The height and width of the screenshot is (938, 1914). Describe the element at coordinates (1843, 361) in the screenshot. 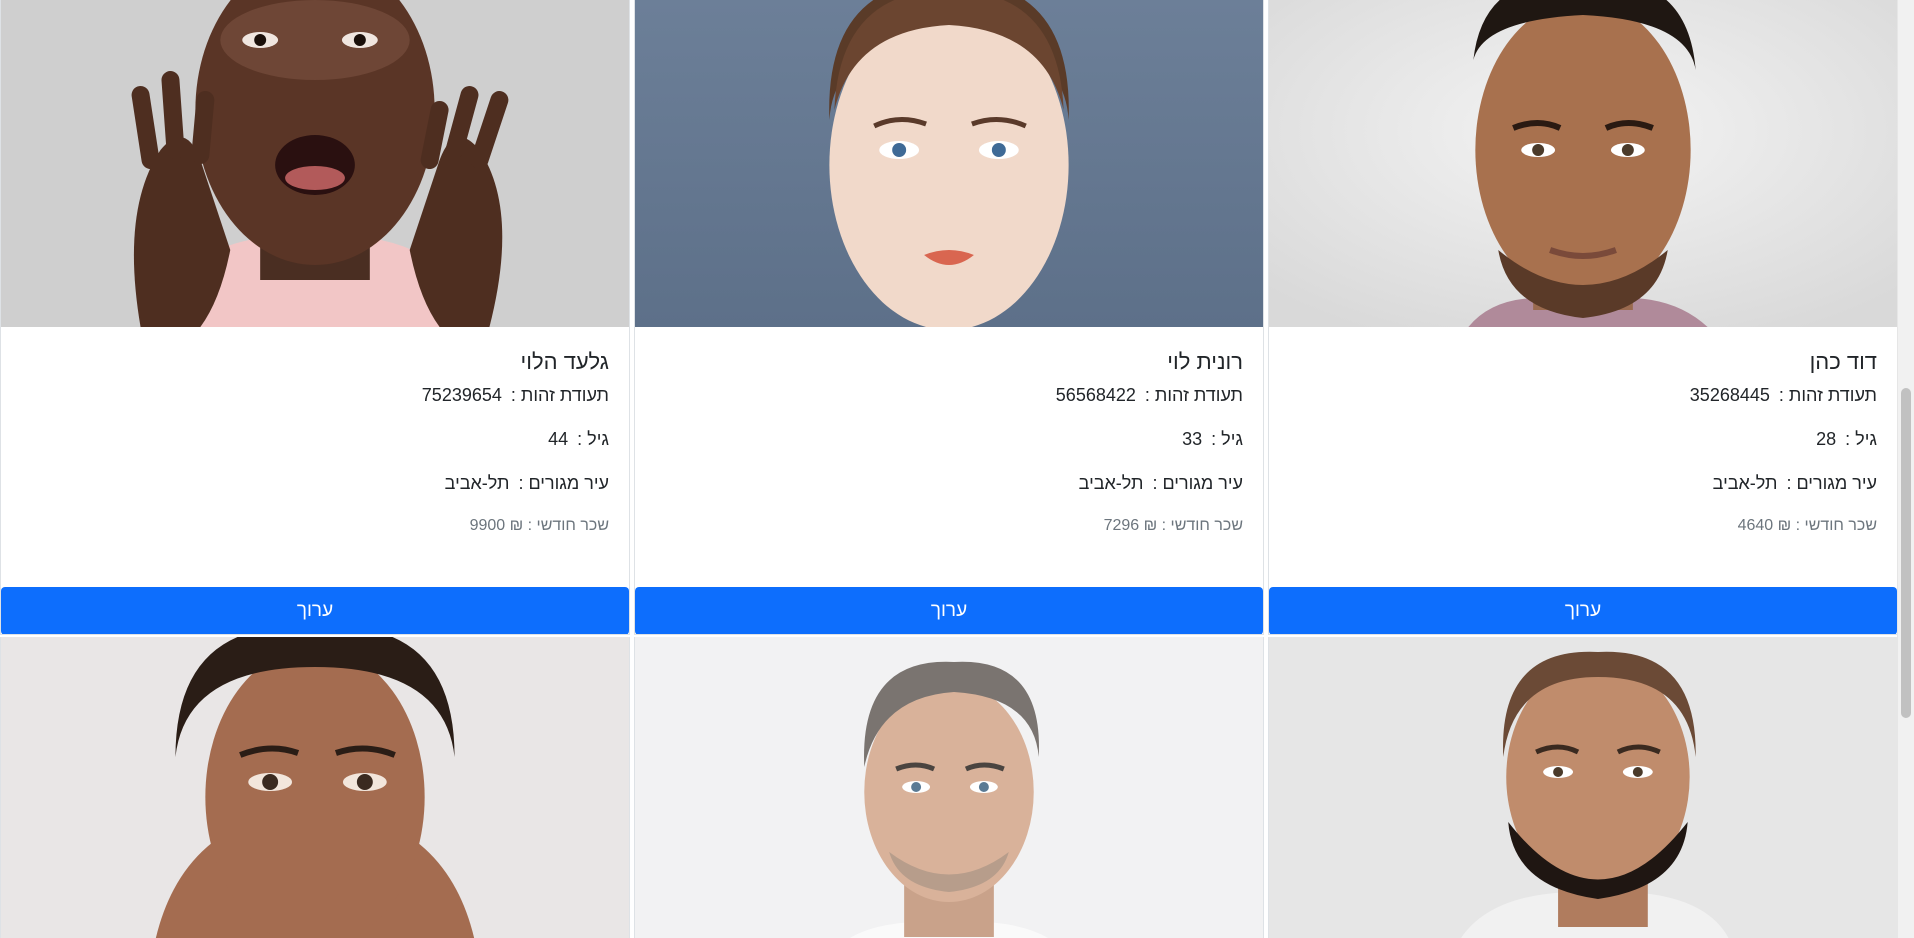

I see `employee-name: דוד כהן` at that location.